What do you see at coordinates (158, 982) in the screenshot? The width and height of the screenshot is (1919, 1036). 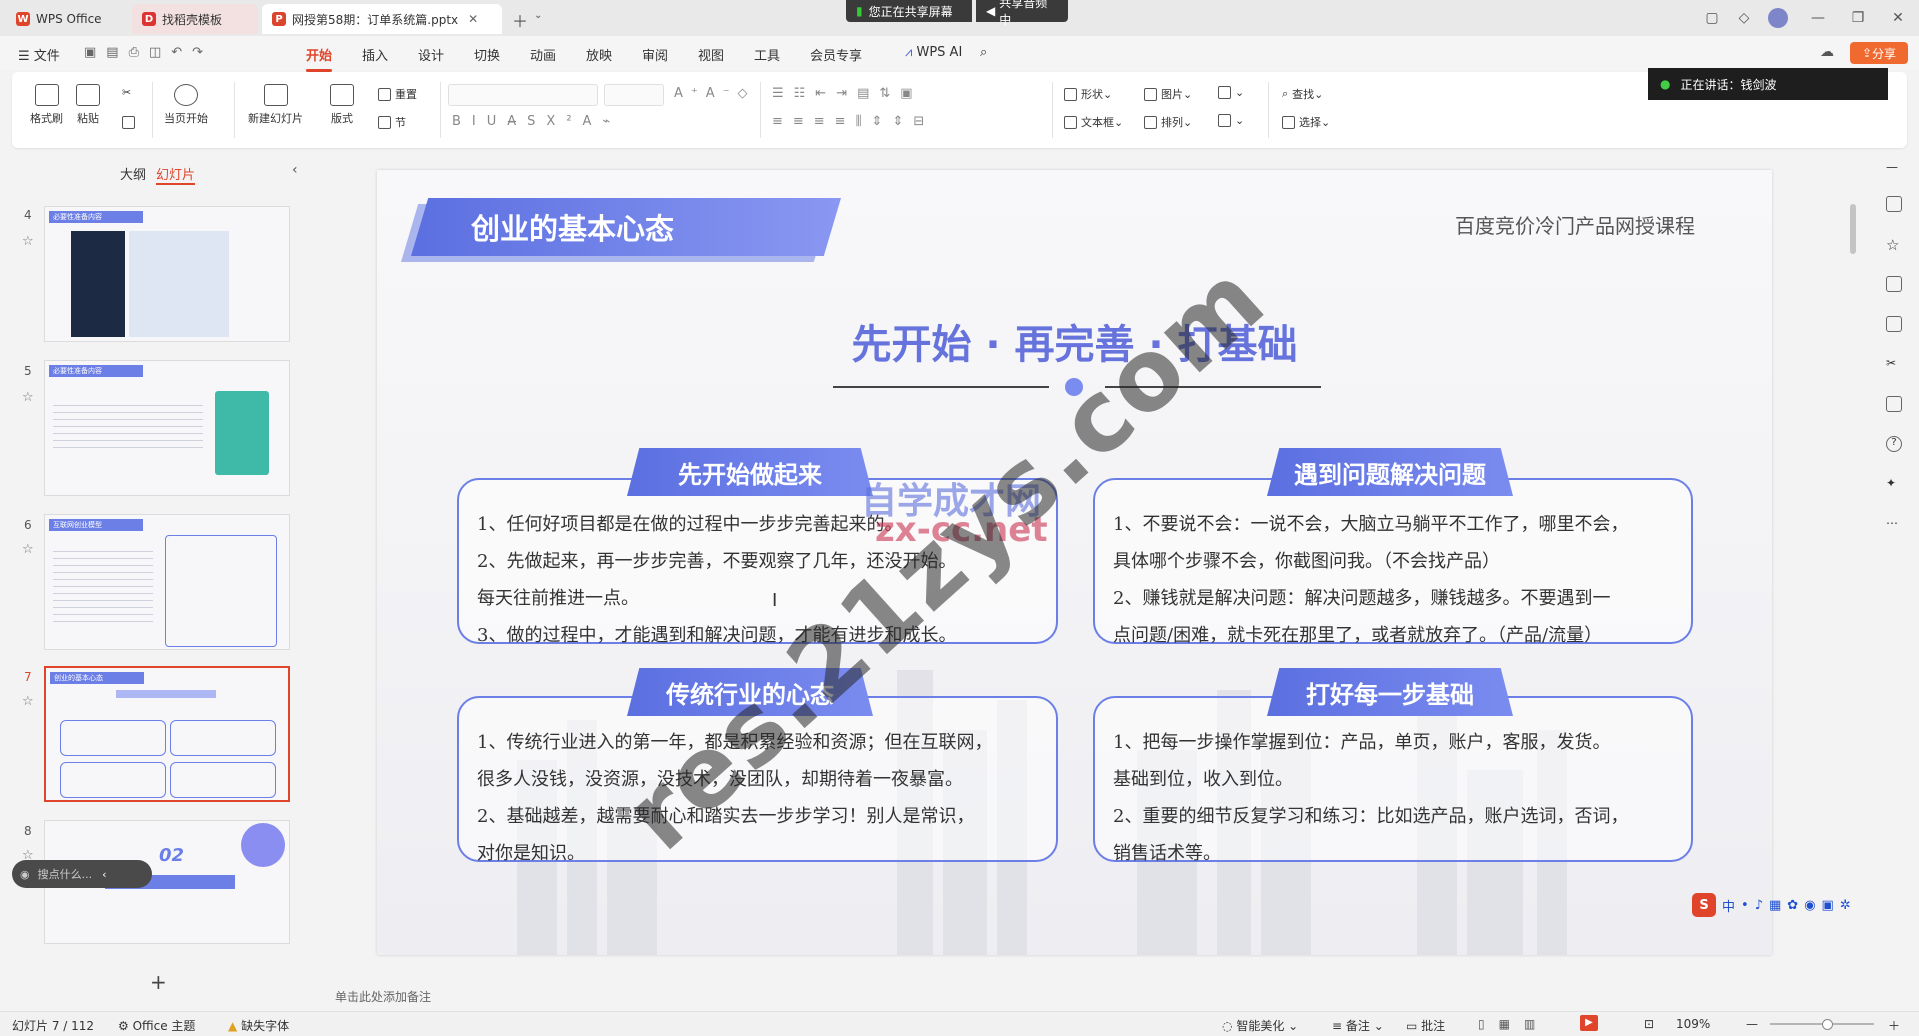 I see `add-slide-button: +` at bounding box center [158, 982].